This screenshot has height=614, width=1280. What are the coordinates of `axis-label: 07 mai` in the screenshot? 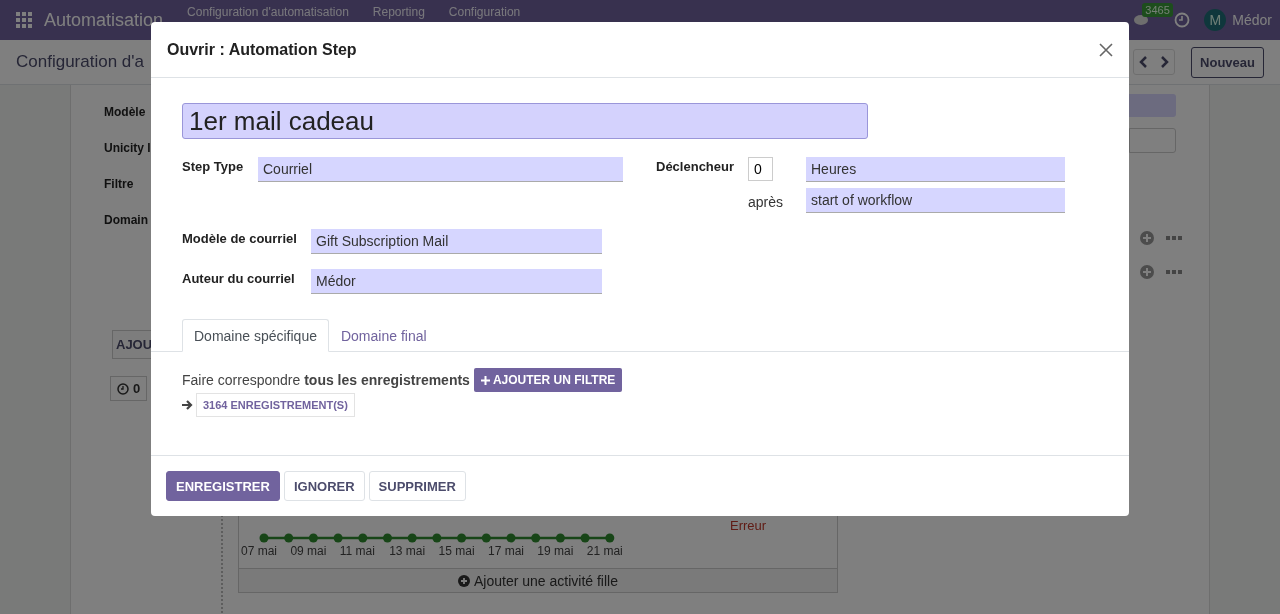 It's located at (260, 551).